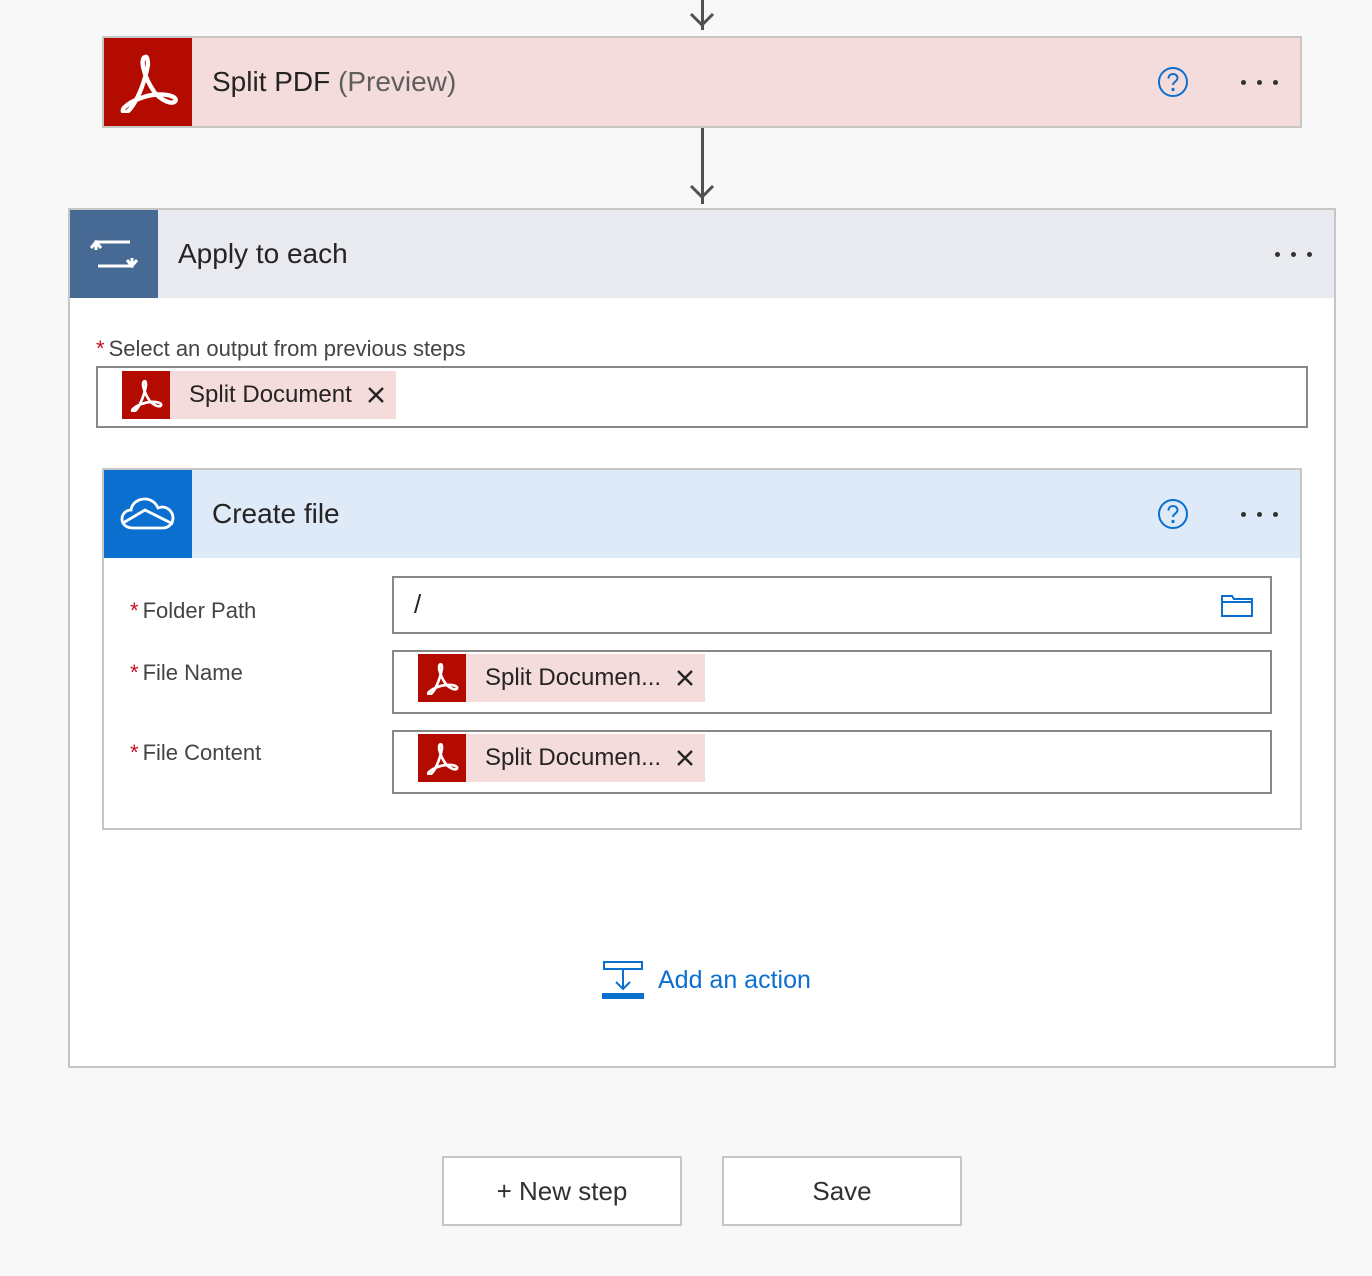 The height and width of the screenshot is (1276, 1372). I want to click on apply-to-each-title: Apply to each, so click(263, 253).